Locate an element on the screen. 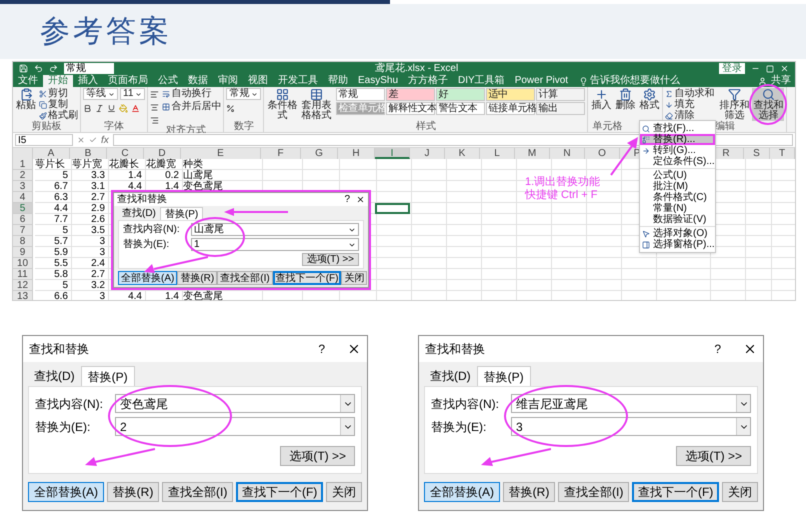 The height and width of the screenshot is (523, 806). row-header: 9 is located at coordinates (23, 252).